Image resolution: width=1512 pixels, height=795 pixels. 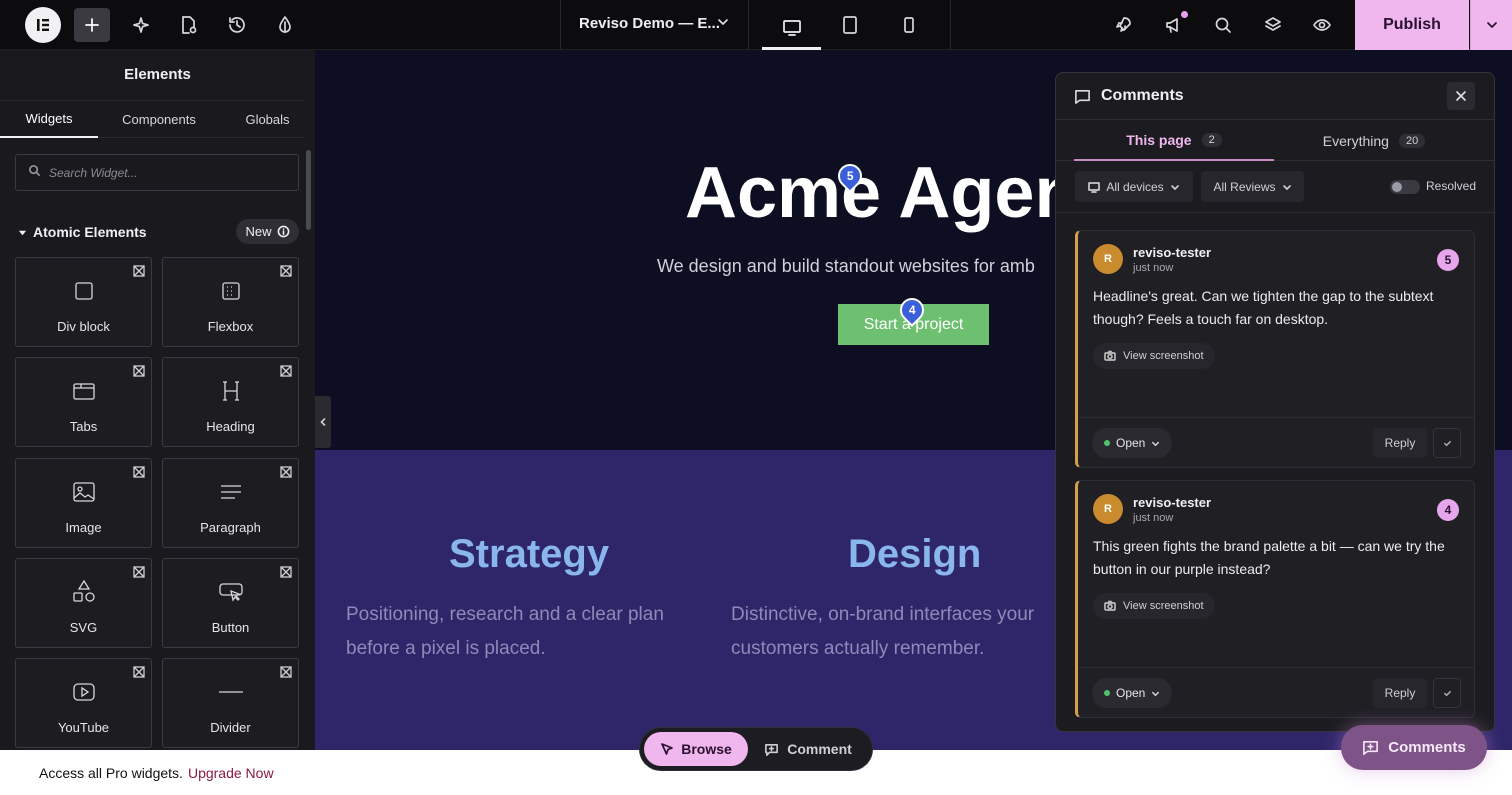 What do you see at coordinates (157, 74) in the screenshot?
I see `panel-title: Elements` at bounding box center [157, 74].